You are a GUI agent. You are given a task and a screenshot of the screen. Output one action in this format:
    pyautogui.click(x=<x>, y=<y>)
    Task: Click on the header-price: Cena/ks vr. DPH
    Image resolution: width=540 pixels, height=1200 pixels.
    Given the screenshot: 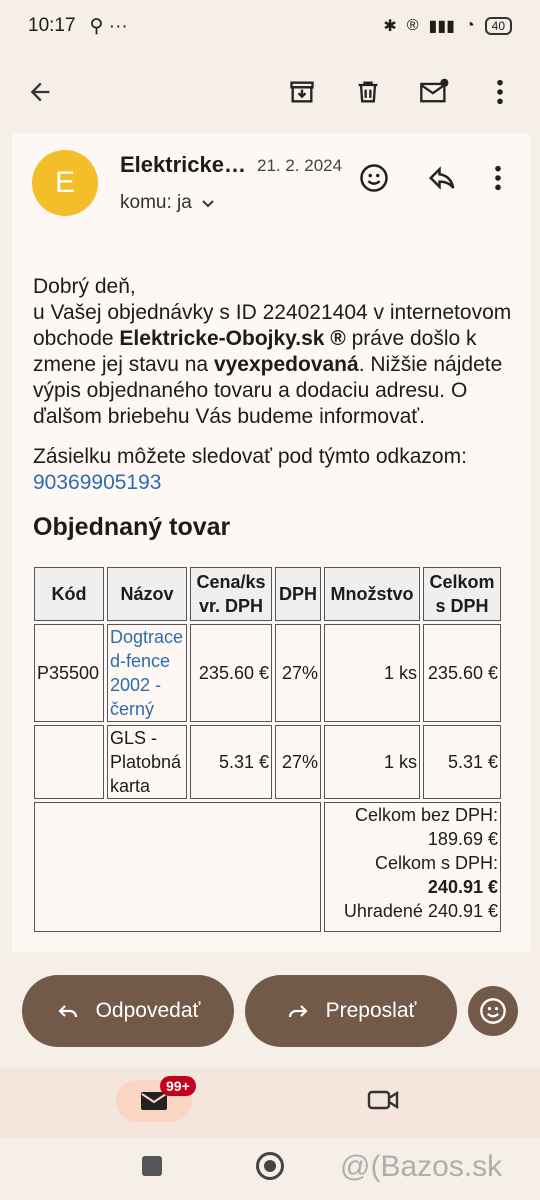 What is the action you would take?
    pyautogui.click(x=231, y=594)
    